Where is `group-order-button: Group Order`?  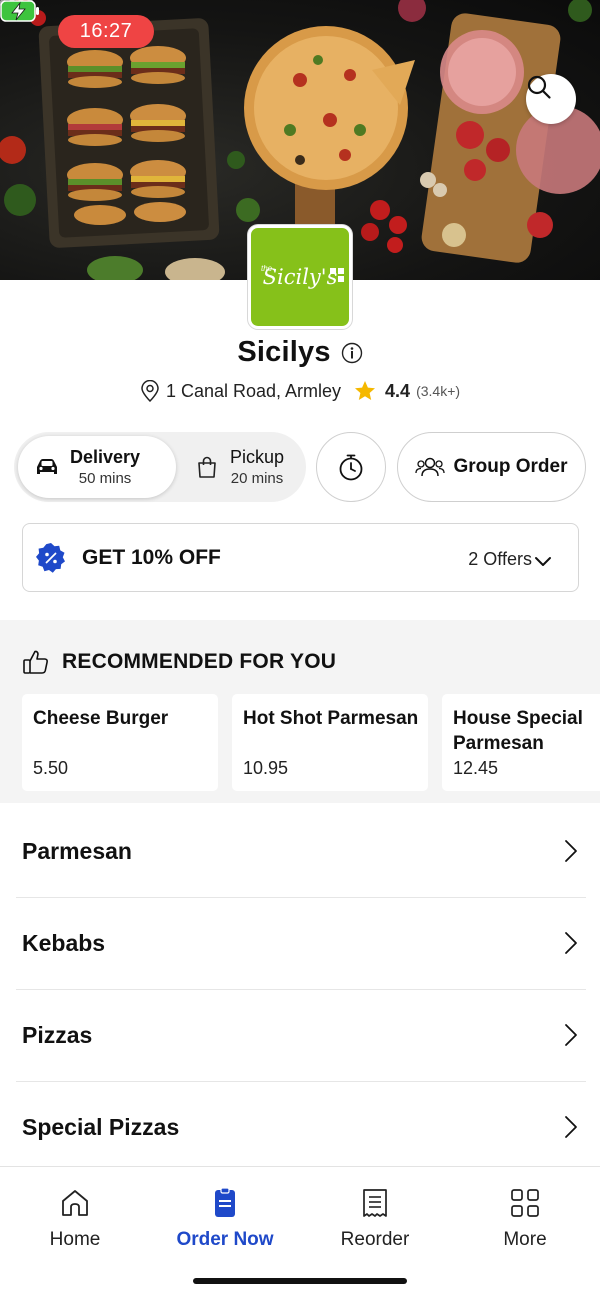
group-order-button: Group Order is located at coordinates (491, 467).